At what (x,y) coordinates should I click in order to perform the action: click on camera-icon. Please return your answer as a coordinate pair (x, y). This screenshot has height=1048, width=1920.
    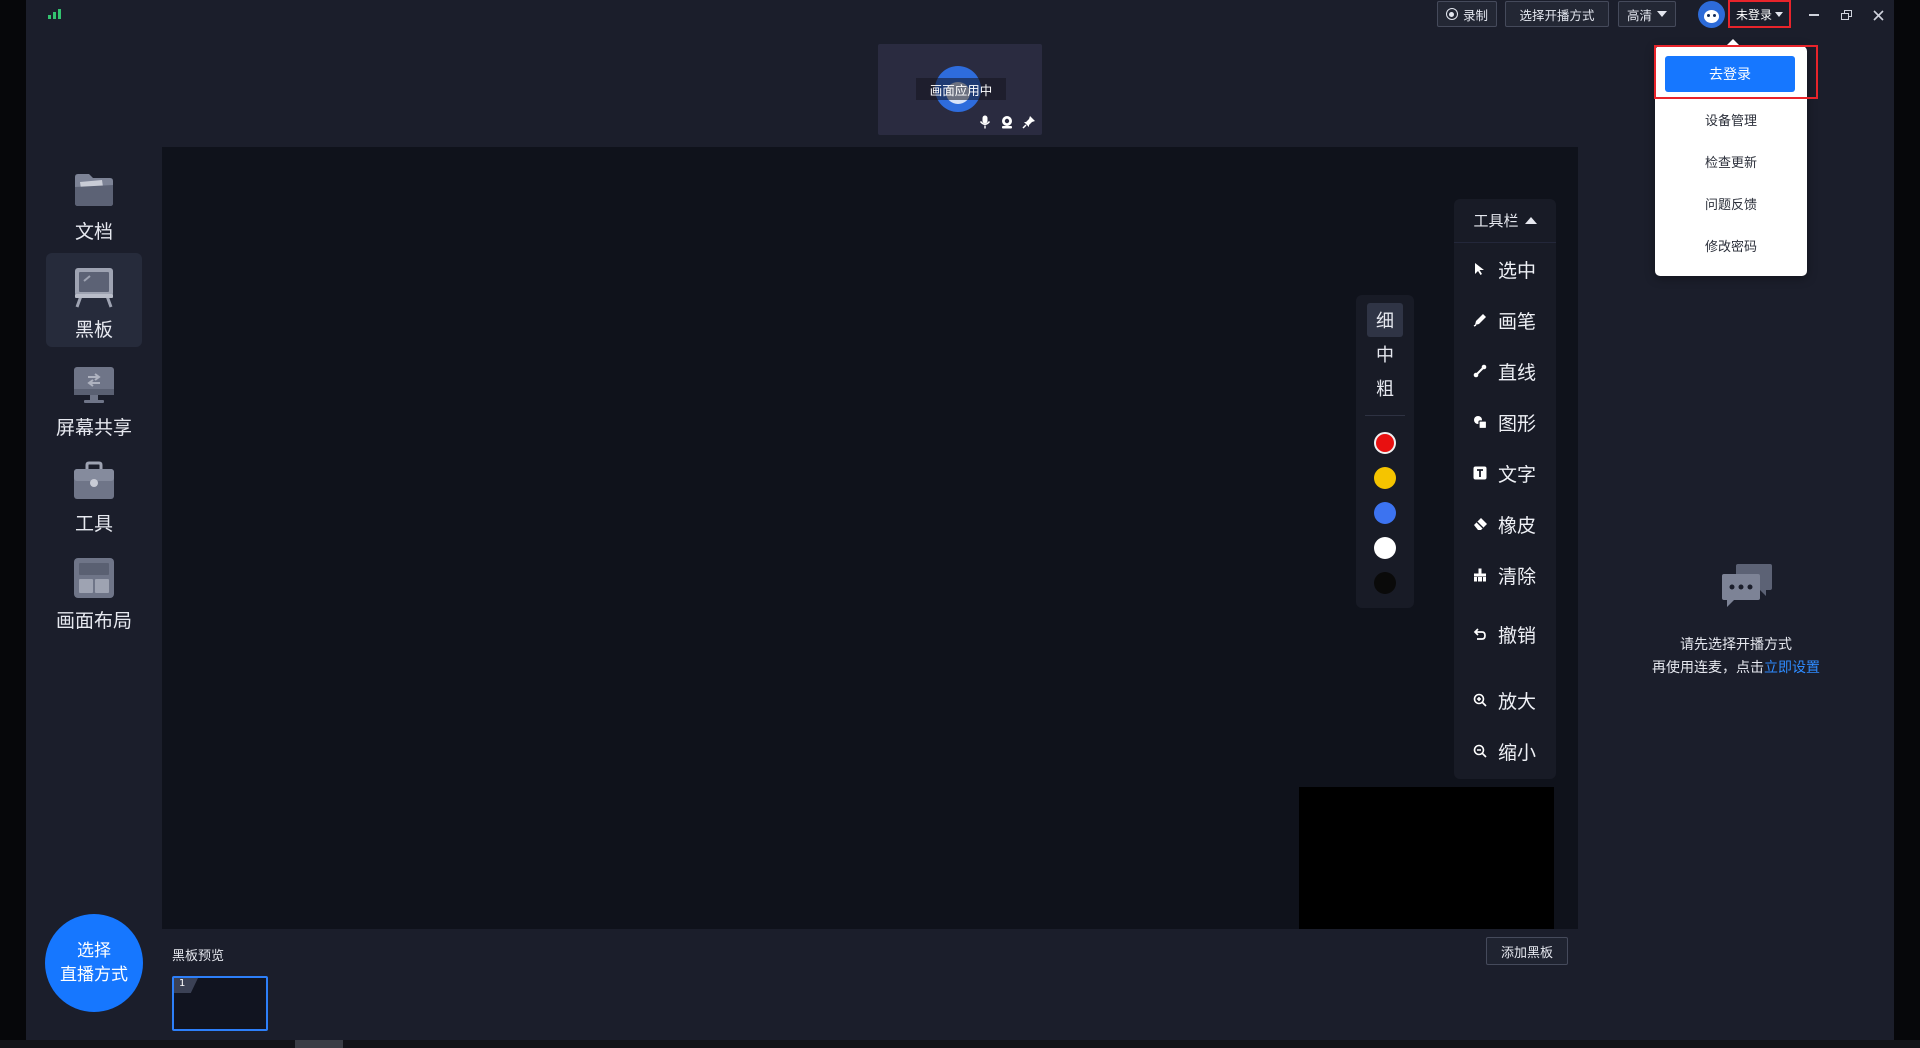
    Looking at the image, I should click on (1007, 122).